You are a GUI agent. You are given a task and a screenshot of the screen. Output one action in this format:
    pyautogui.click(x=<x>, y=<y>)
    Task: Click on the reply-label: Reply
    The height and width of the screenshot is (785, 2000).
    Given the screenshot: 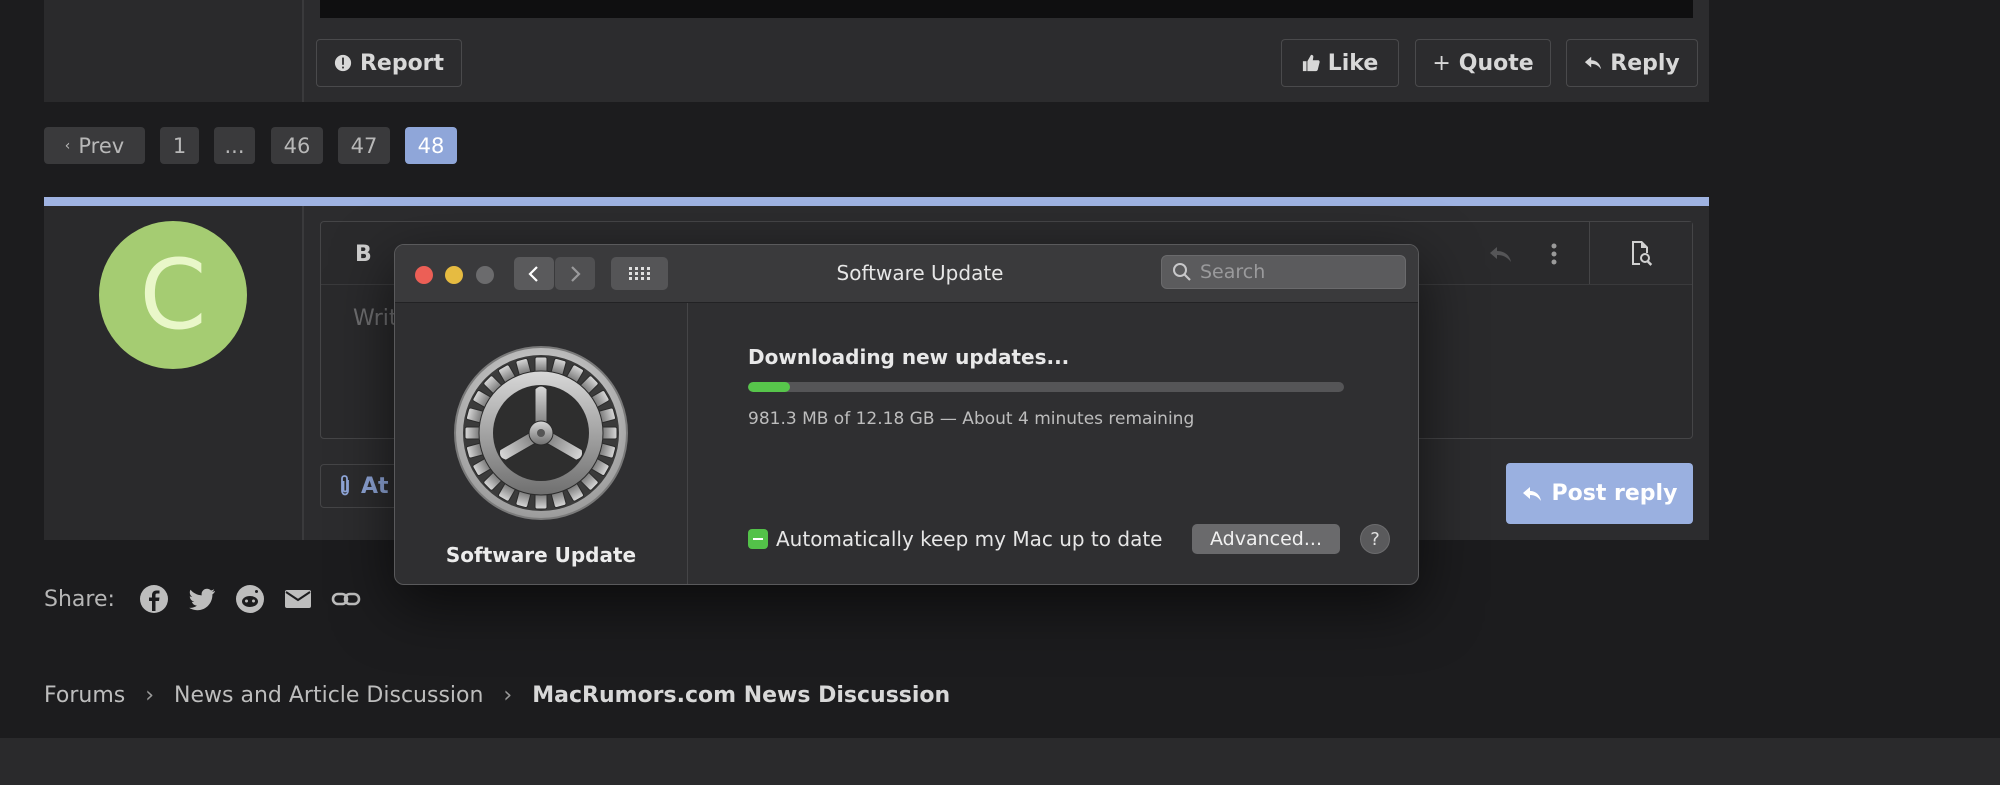 What is the action you would take?
    pyautogui.click(x=1645, y=63)
    